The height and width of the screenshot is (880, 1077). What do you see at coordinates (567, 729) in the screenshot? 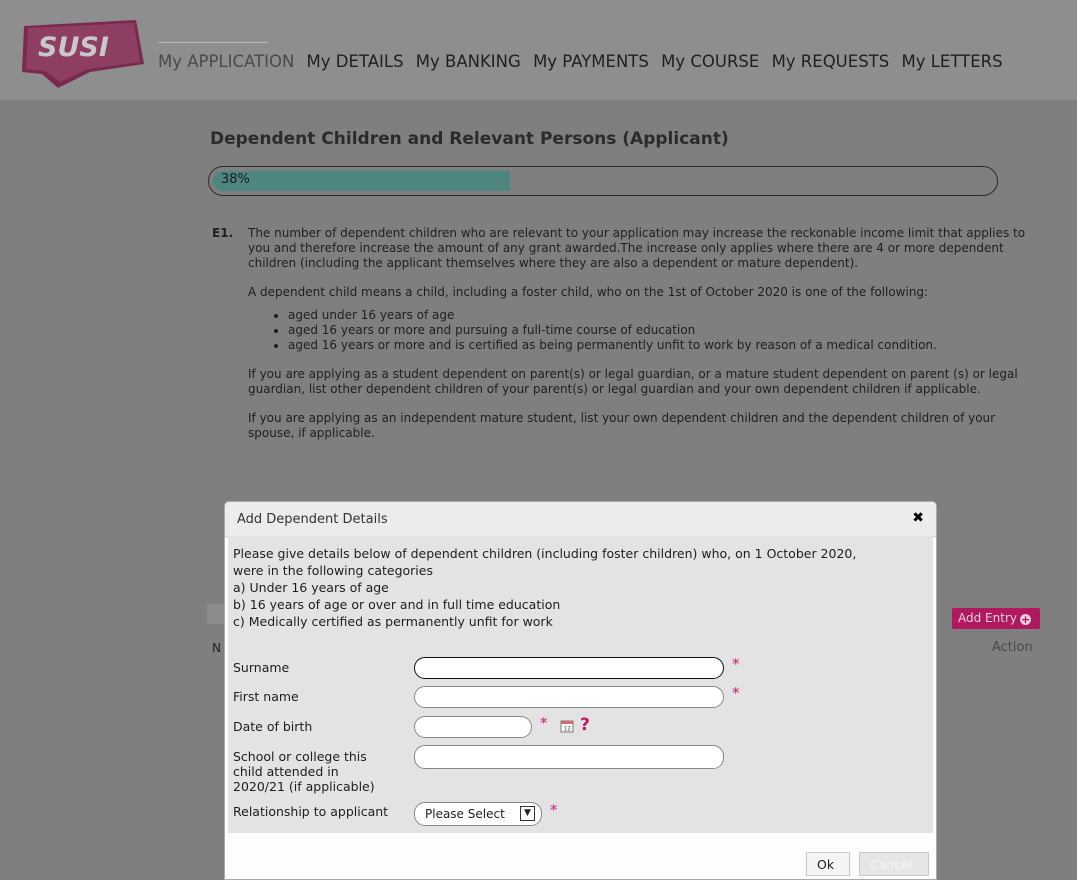
I see `svg-text: 12` at bounding box center [567, 729].